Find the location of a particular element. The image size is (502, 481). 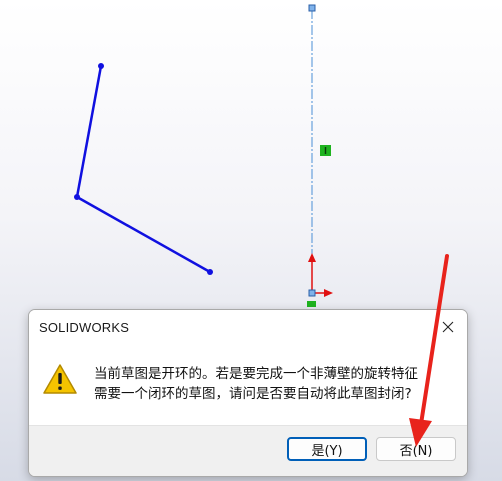

origin-icon is located at coordinates (320, 280).